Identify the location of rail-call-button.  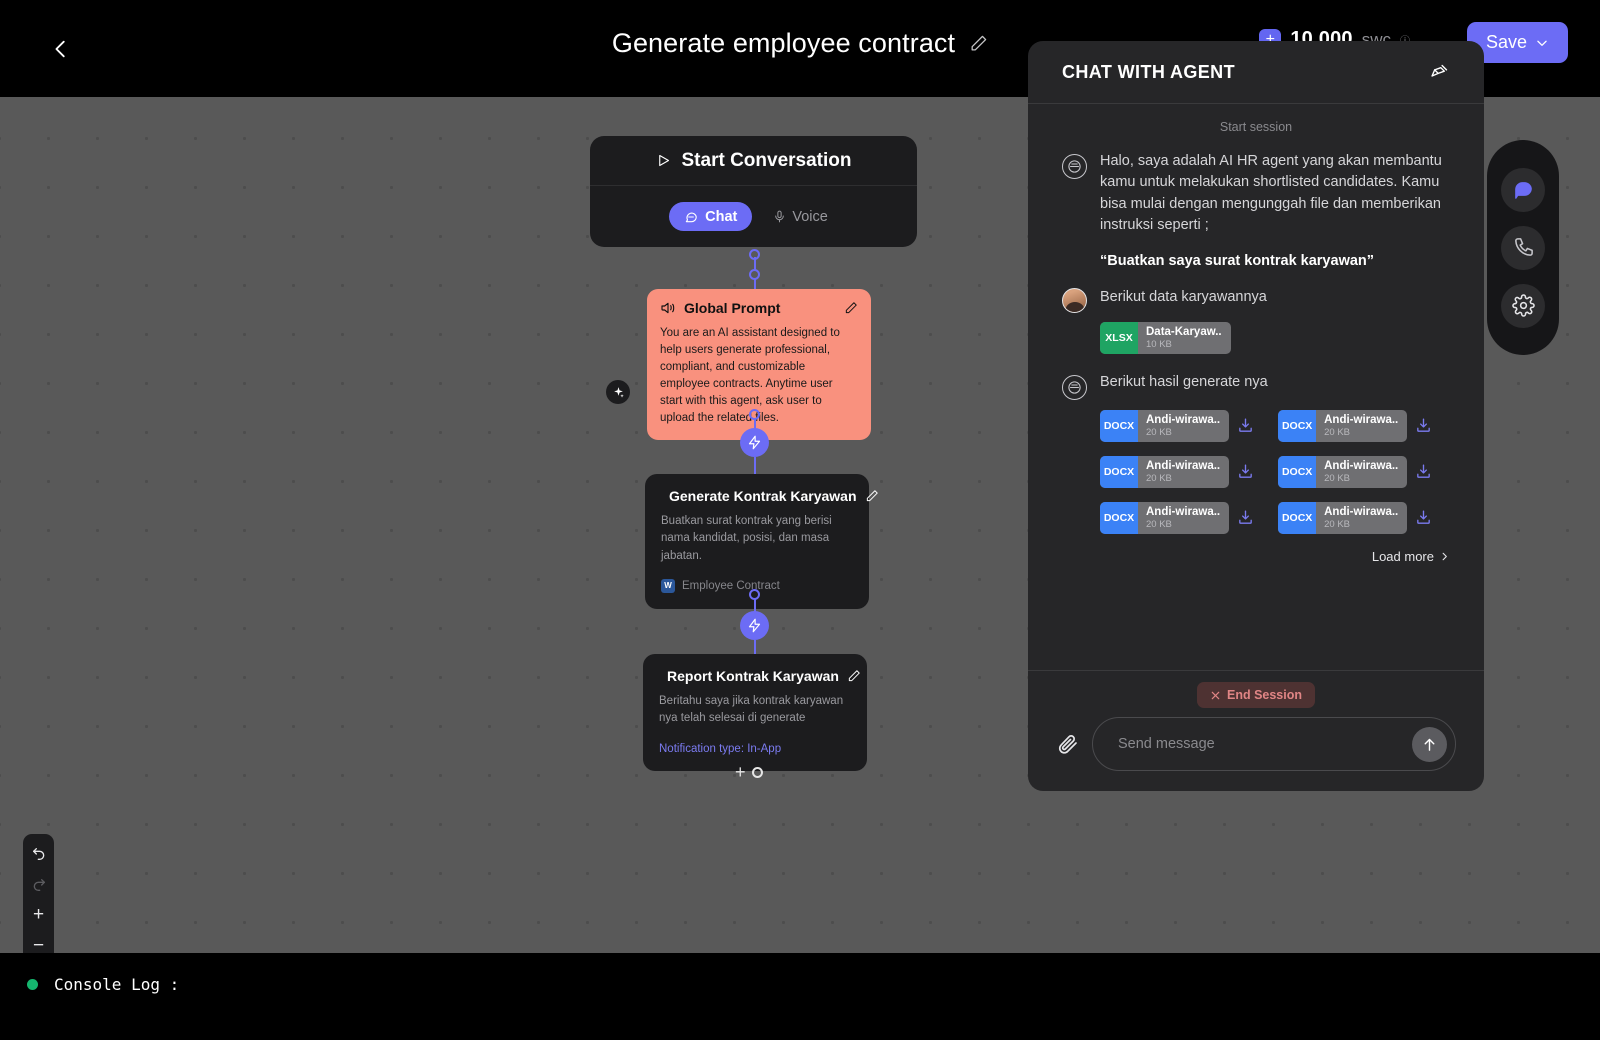
(1523, 247).